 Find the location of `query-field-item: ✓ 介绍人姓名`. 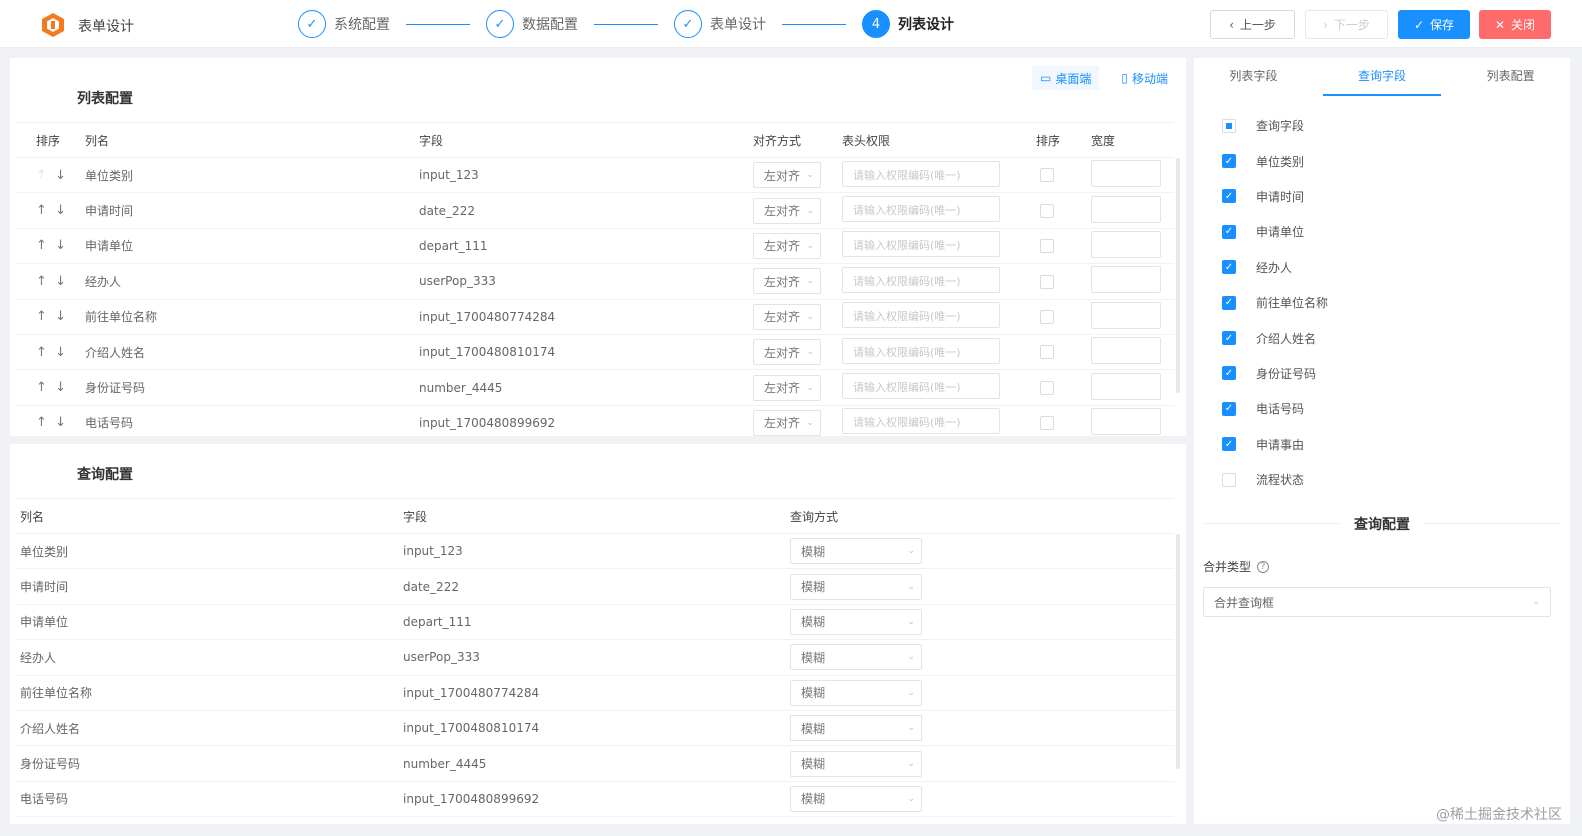

query-field-item: ✓ 介绍人姓名 is located at coordinates (1275, 337).